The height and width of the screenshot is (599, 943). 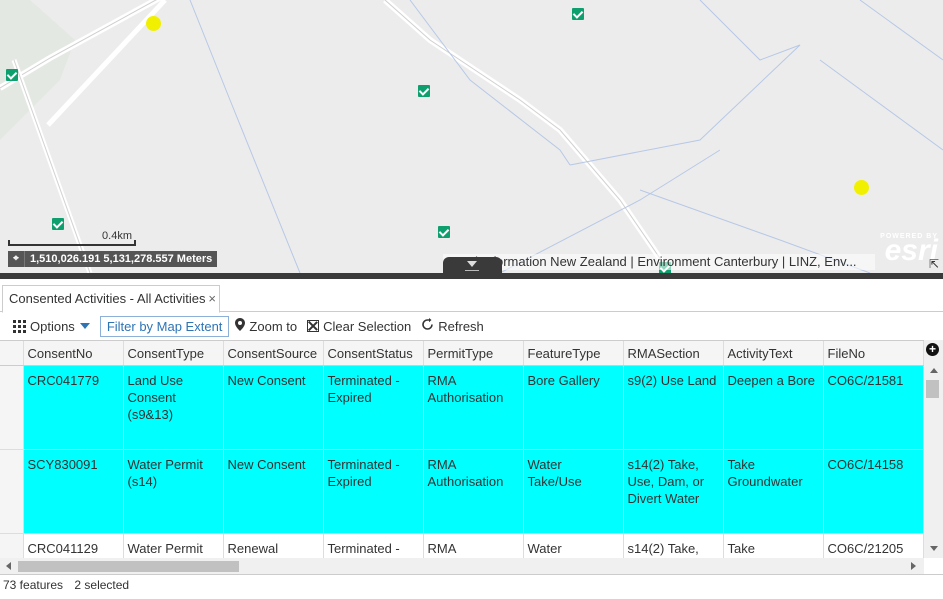 I want to click on column-header: ConsentType, so click(x=173, y=353).